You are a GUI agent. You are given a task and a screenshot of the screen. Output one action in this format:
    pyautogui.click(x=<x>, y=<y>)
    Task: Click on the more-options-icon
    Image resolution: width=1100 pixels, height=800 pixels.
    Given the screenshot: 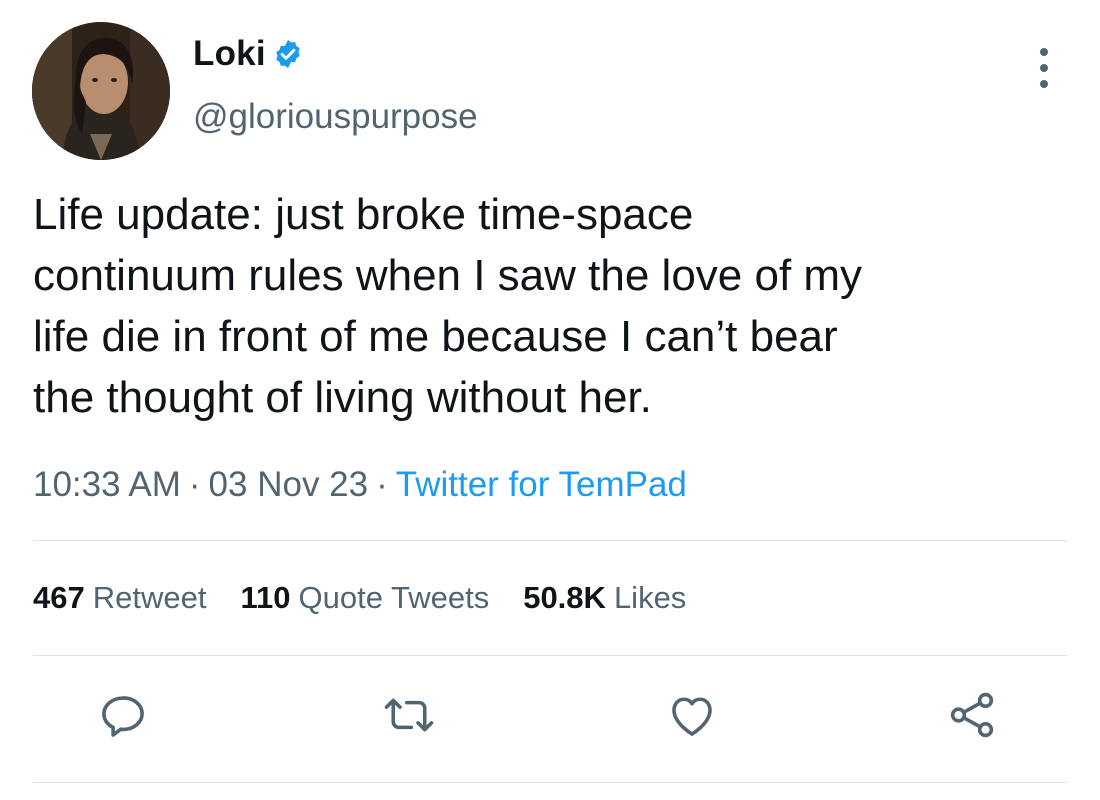 What is the action you would take?
    pyautogui.click(x=1044, y=68)
    